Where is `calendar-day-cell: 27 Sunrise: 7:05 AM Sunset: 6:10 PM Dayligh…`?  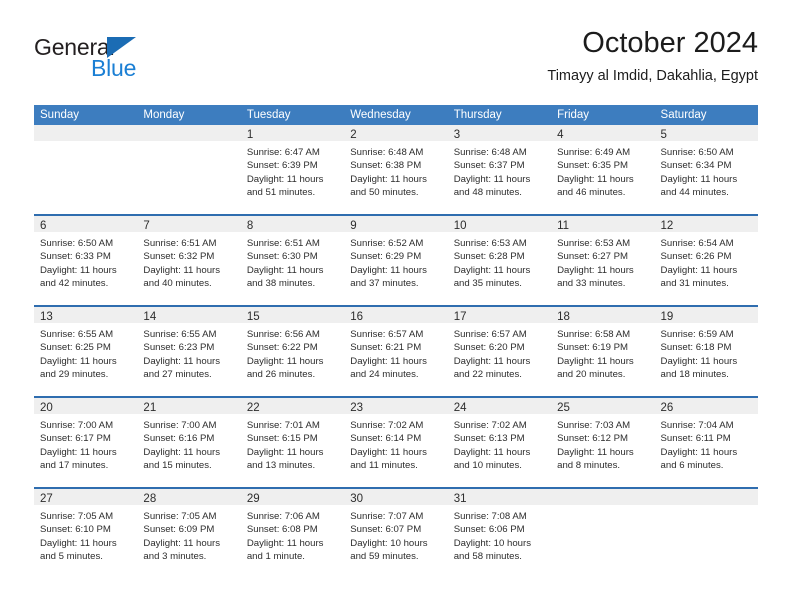 calendar-day-cell: 27 Sunrise: 7:05 AM Sunset: 6:10 PM Dayligh… is located at coordinates (86, 533).